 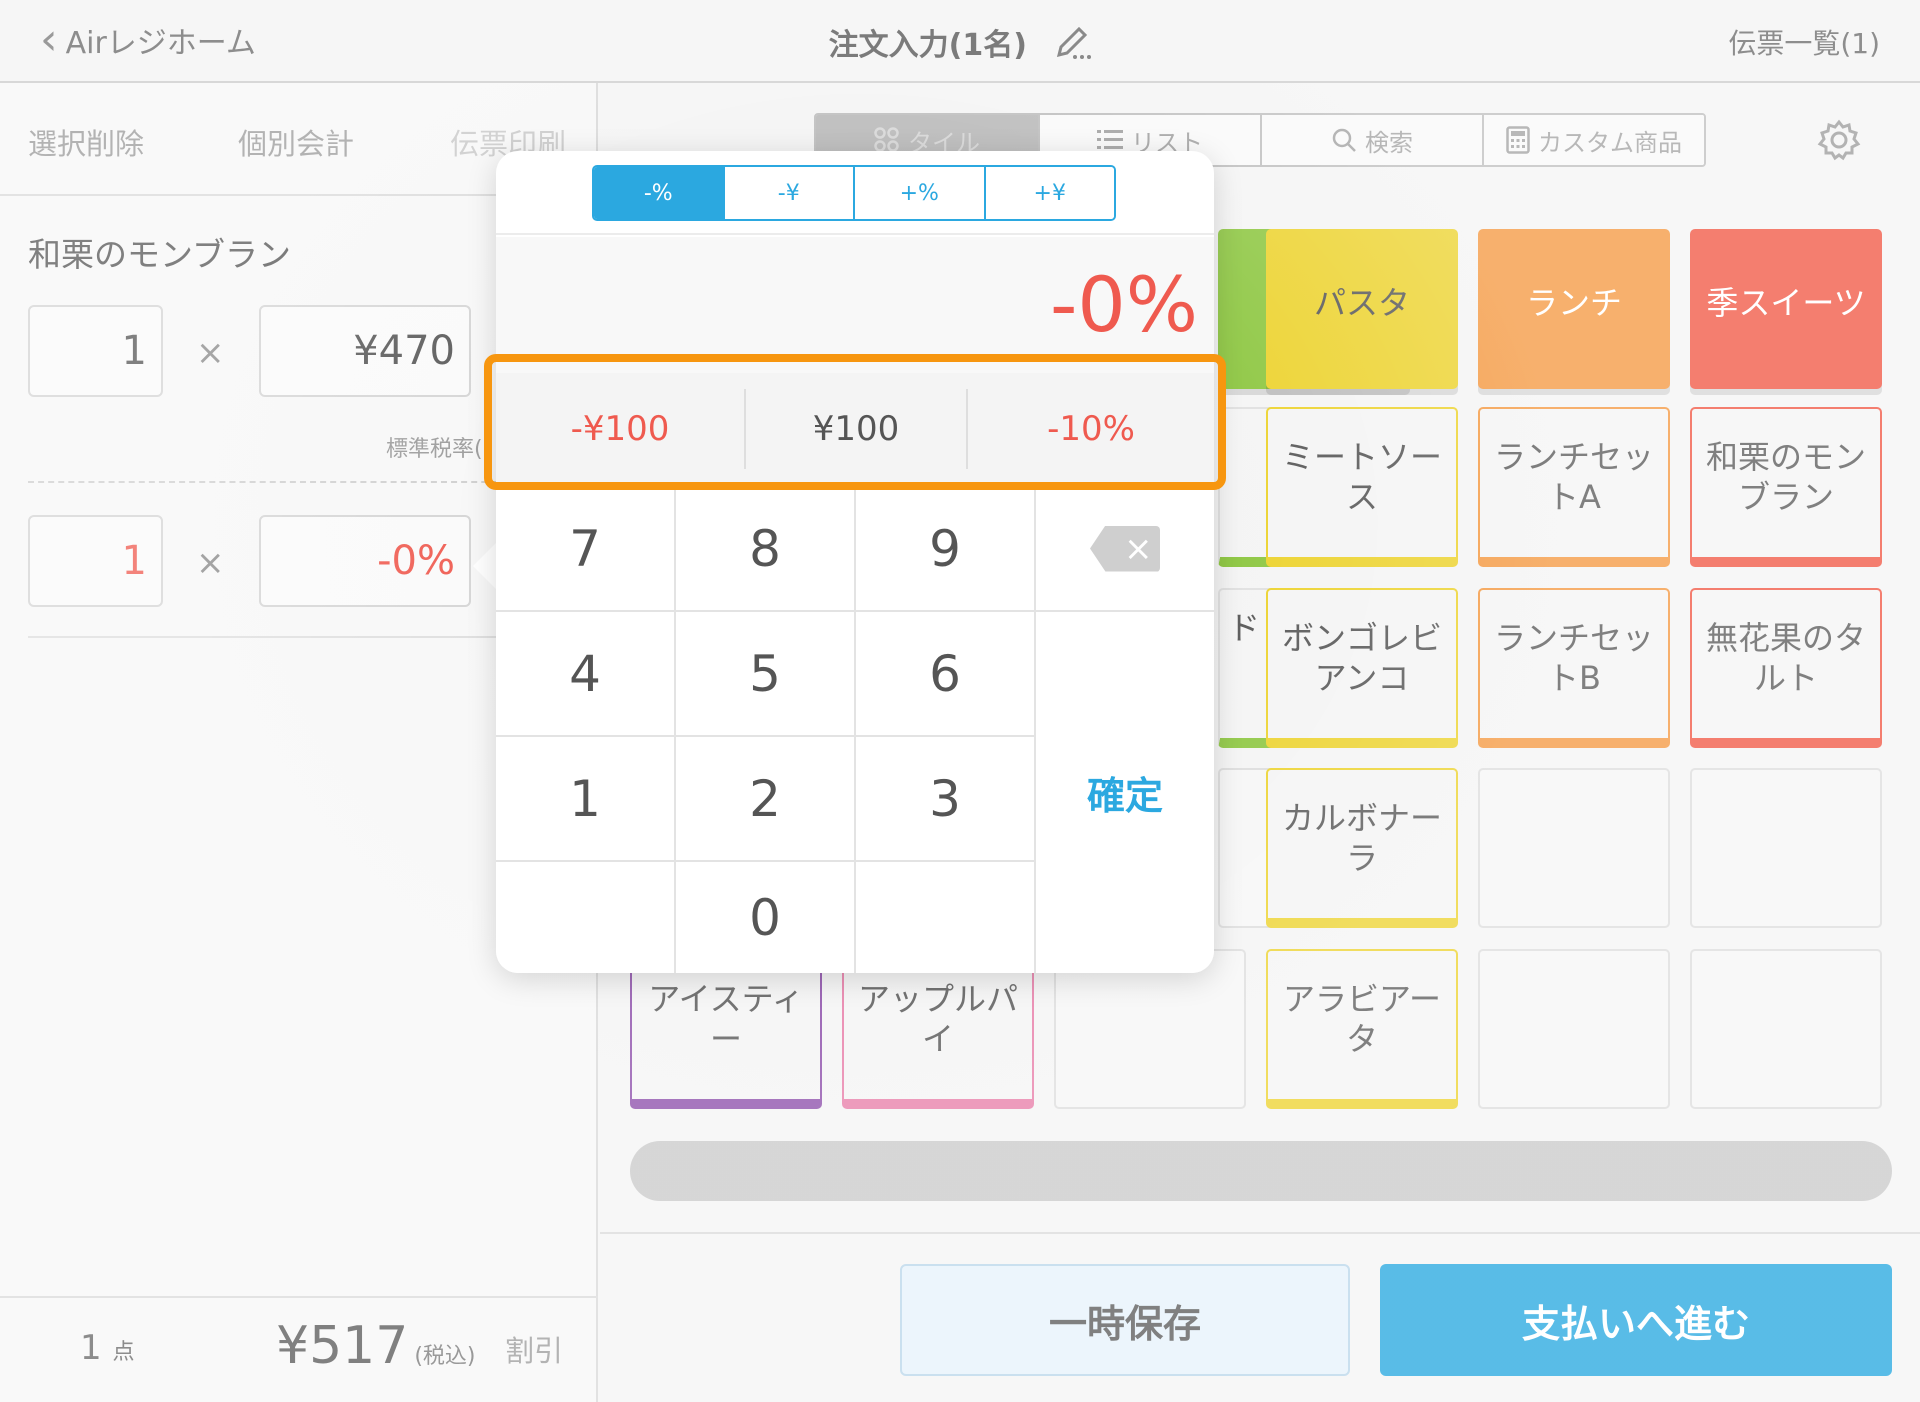 I want to click on search-icon, so click(x=1344, y=140).